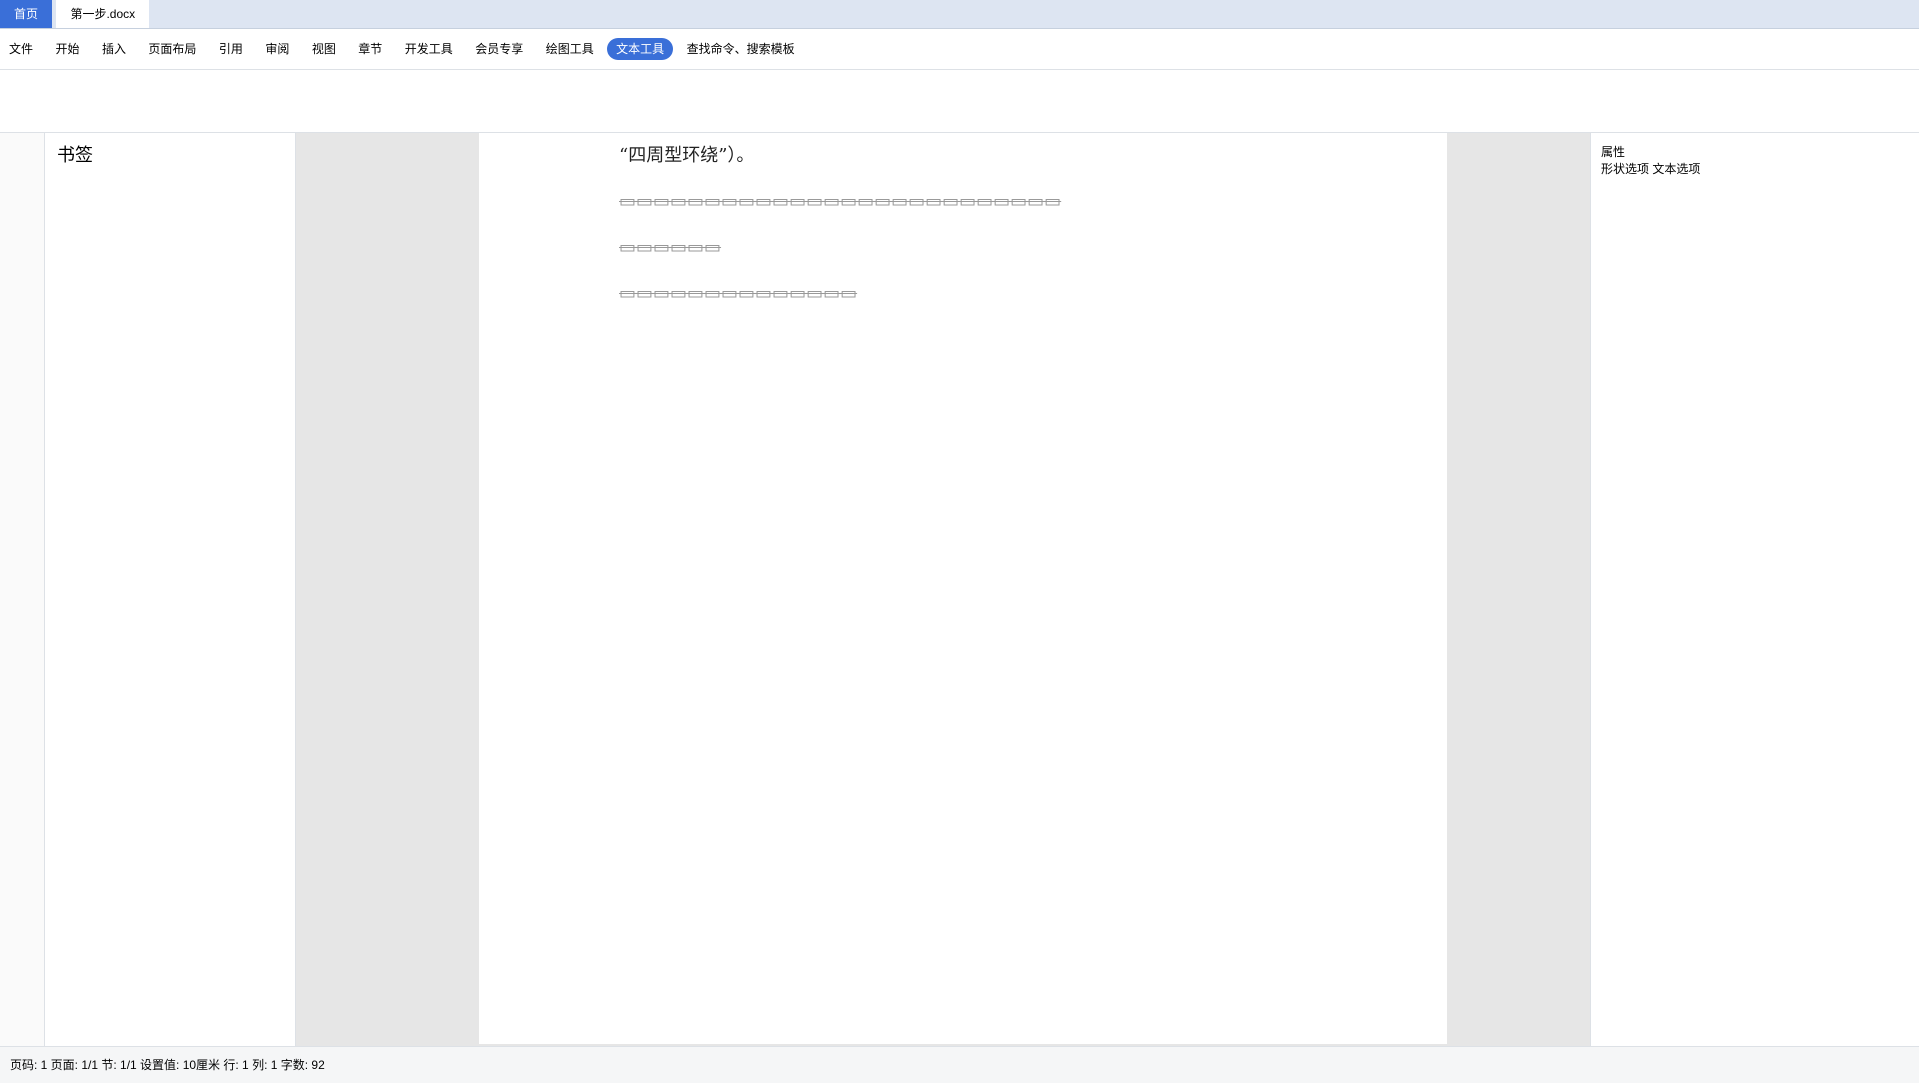 Image resolution: width=1919 pixels, height=1083 pixels. What do you see at coordinates (26, 14) in the screenshot?
I see `home-tab: 首页` at bounding box center [26, 14].